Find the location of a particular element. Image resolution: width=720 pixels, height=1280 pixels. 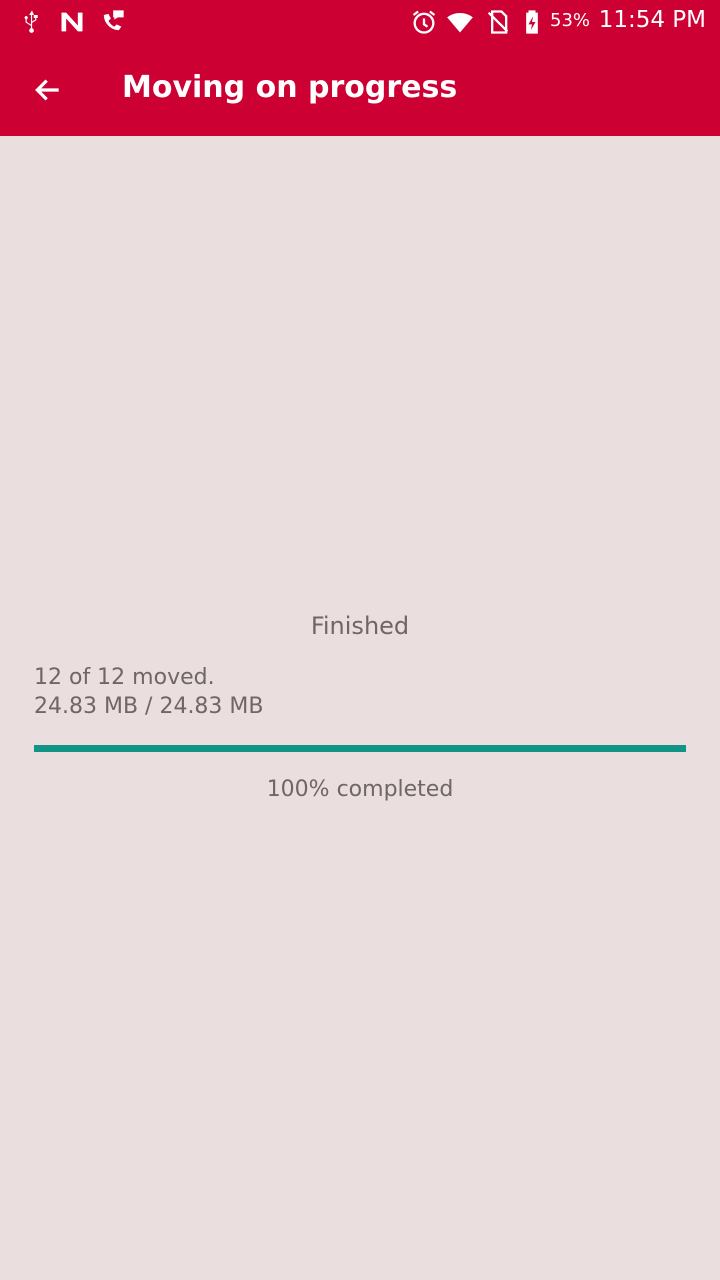

progress-status: Finished is located at coordinates (360, 626).